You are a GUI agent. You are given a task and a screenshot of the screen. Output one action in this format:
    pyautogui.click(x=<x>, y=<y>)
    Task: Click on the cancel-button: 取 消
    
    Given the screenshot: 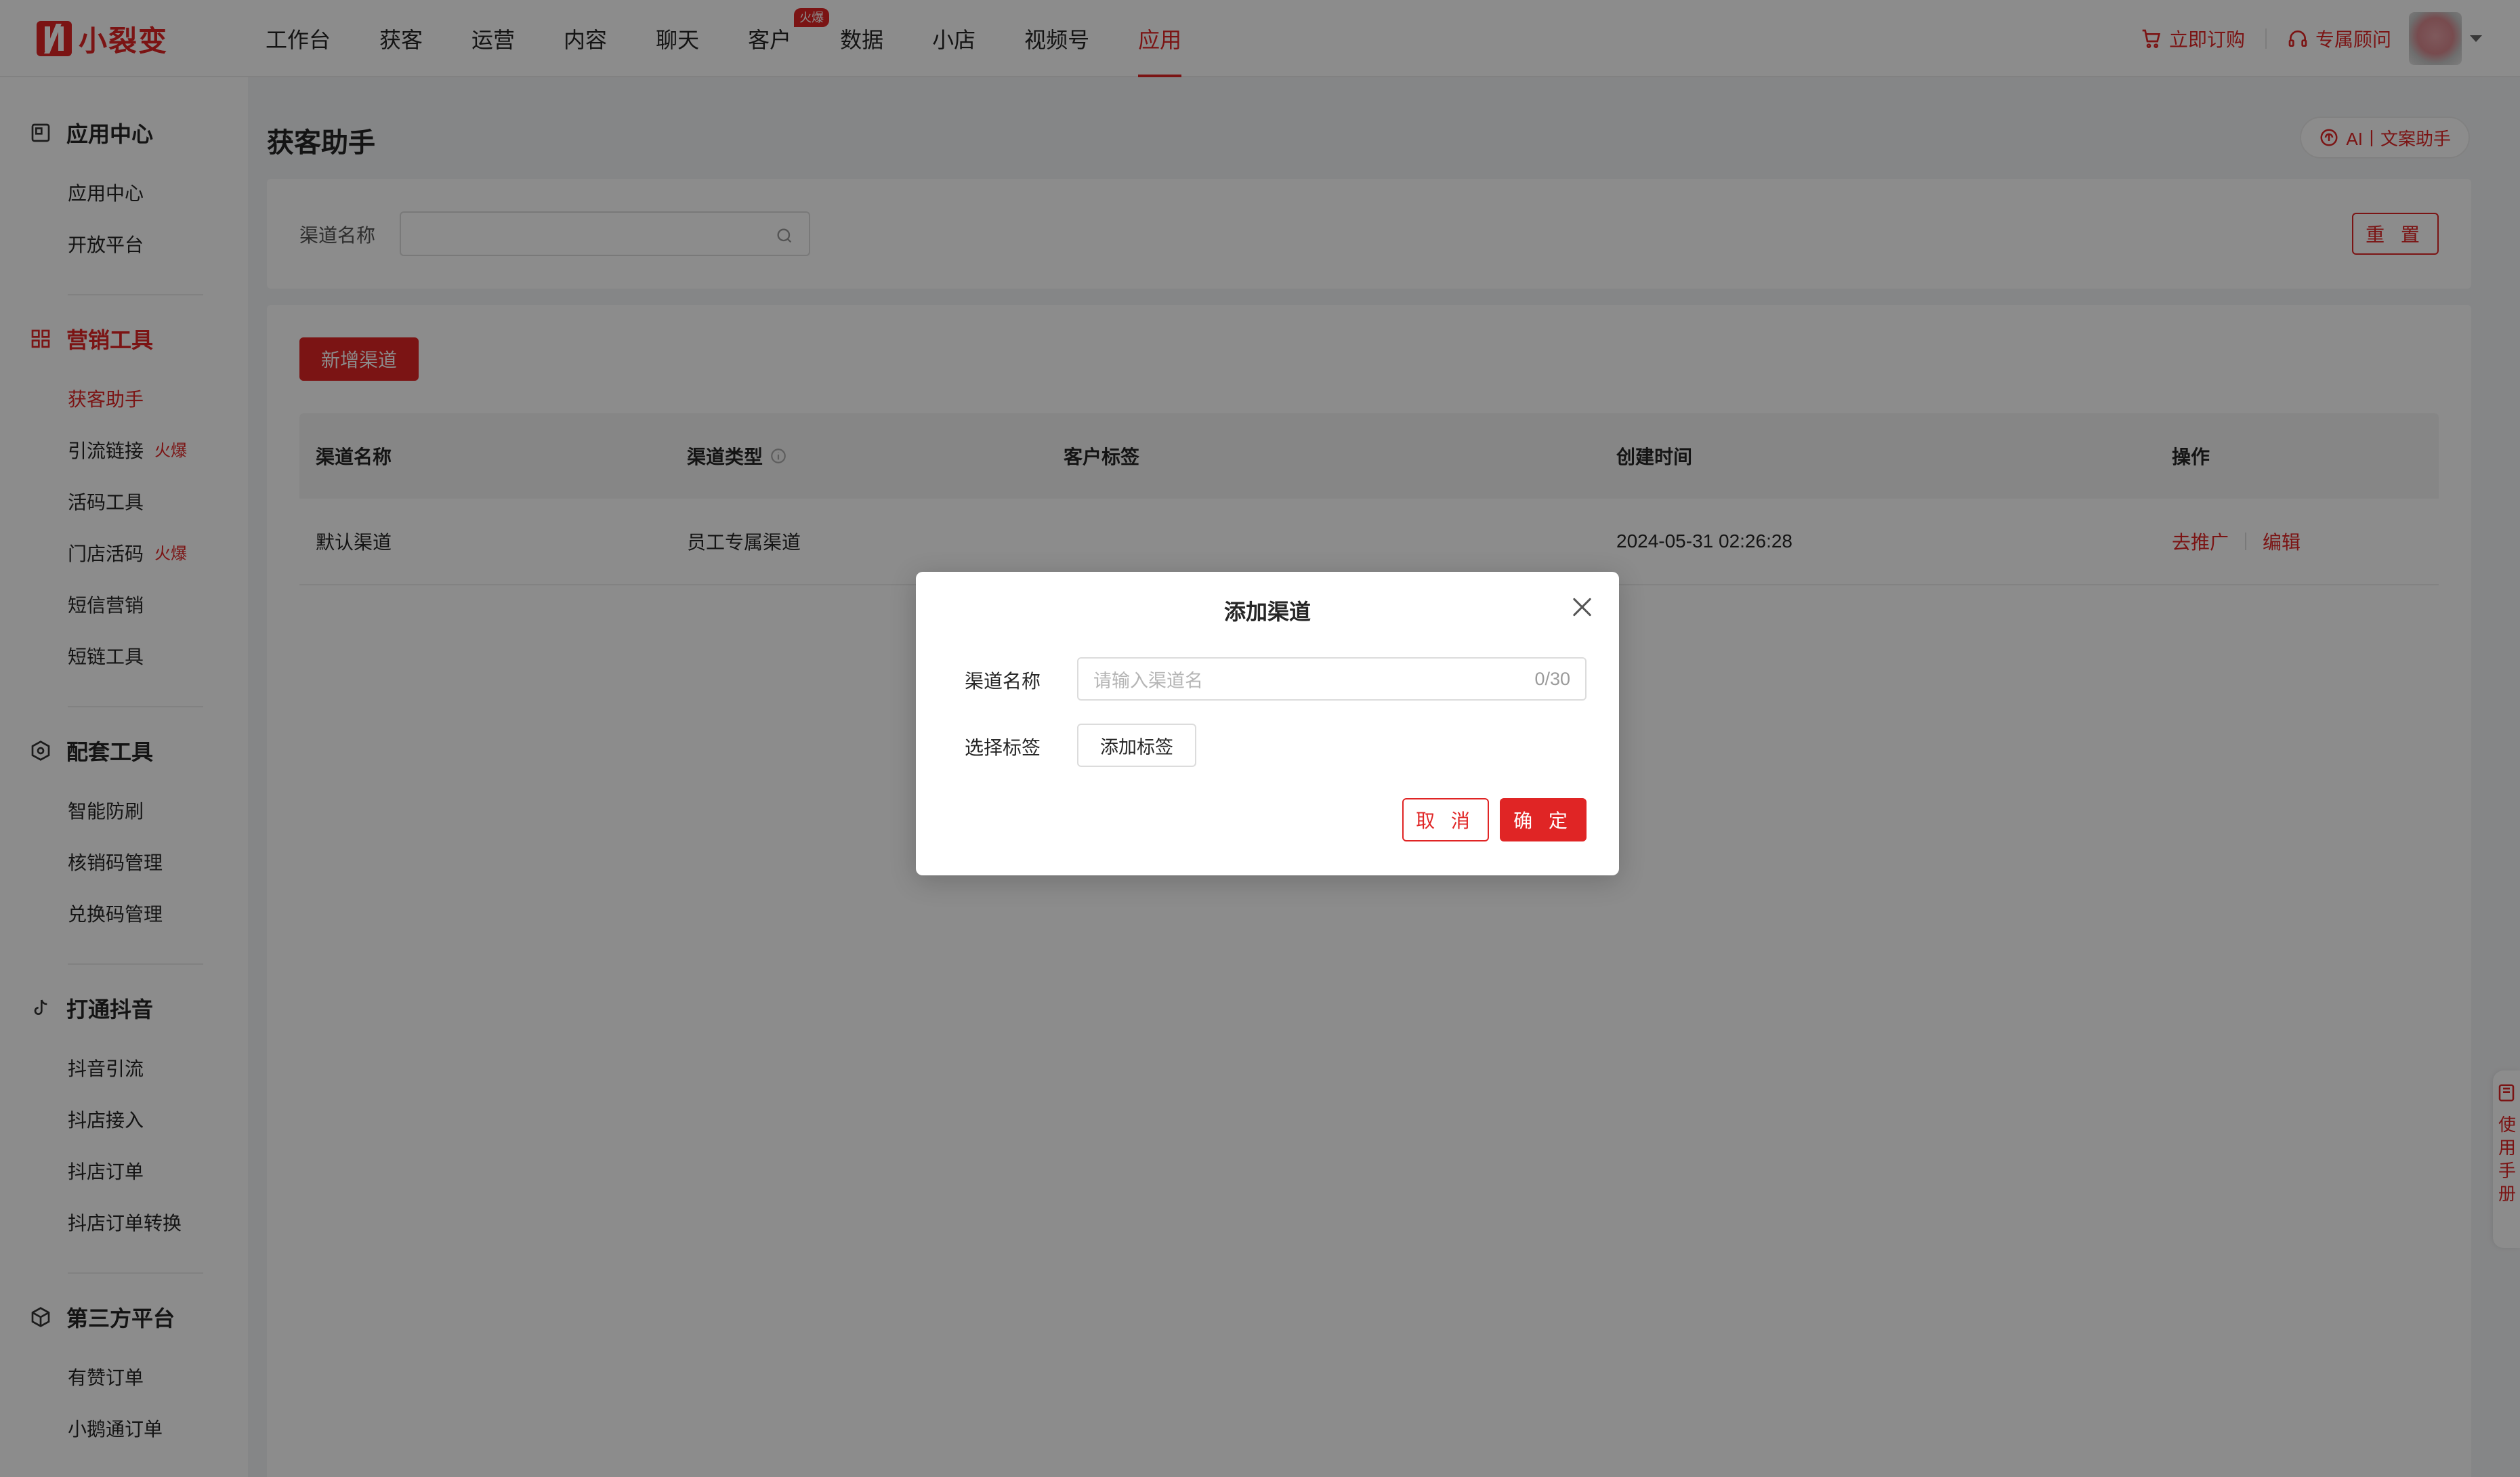 What is the action you would take?
    pyautogui.click(x=1445, y=819)
    